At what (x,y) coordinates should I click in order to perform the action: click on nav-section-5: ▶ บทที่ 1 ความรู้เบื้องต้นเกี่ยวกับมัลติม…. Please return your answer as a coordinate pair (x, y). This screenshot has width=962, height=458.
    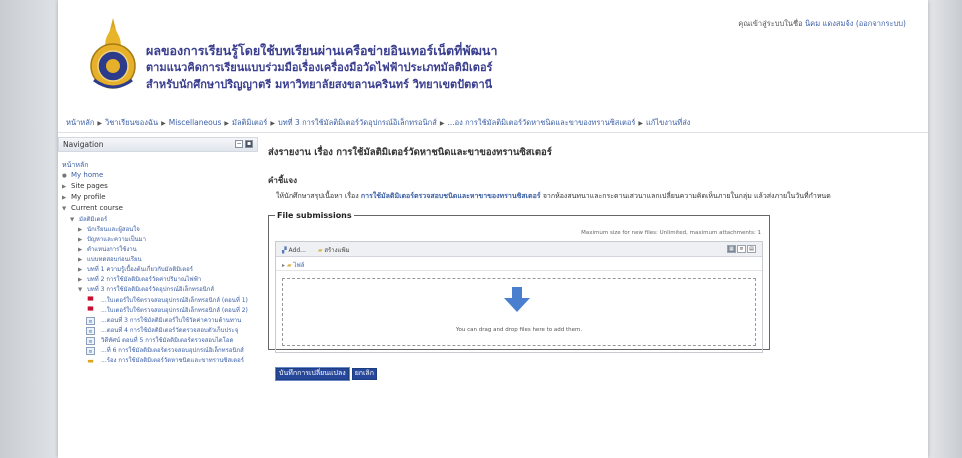
    Looking at the image, I should click on (160, 270).